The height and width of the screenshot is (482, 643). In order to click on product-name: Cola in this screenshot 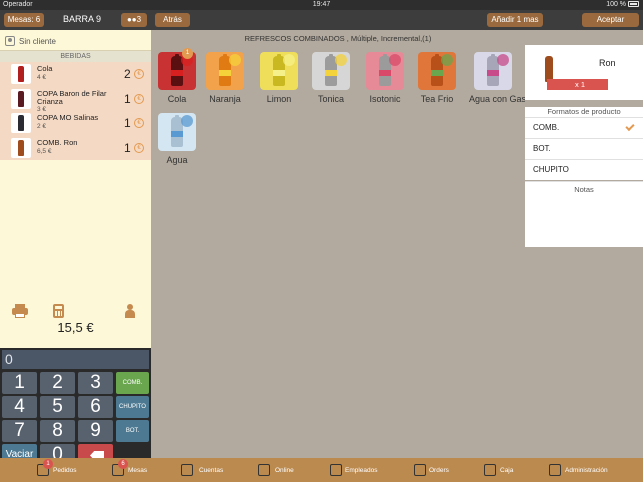, I will do `click(177, 99)`.